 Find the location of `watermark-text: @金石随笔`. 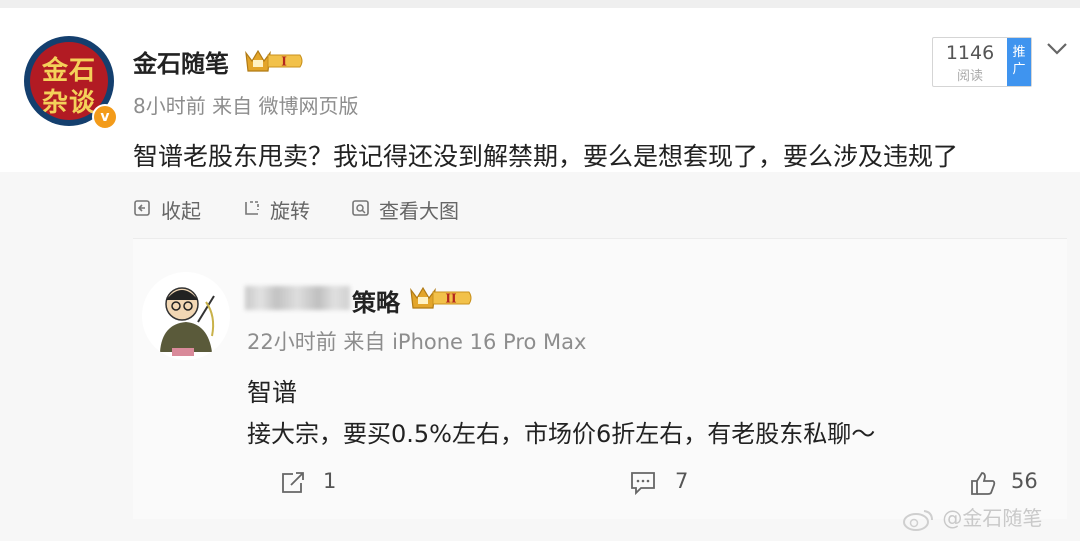

watermark-text: @金石随笔 is located at coordinates (992, 518).